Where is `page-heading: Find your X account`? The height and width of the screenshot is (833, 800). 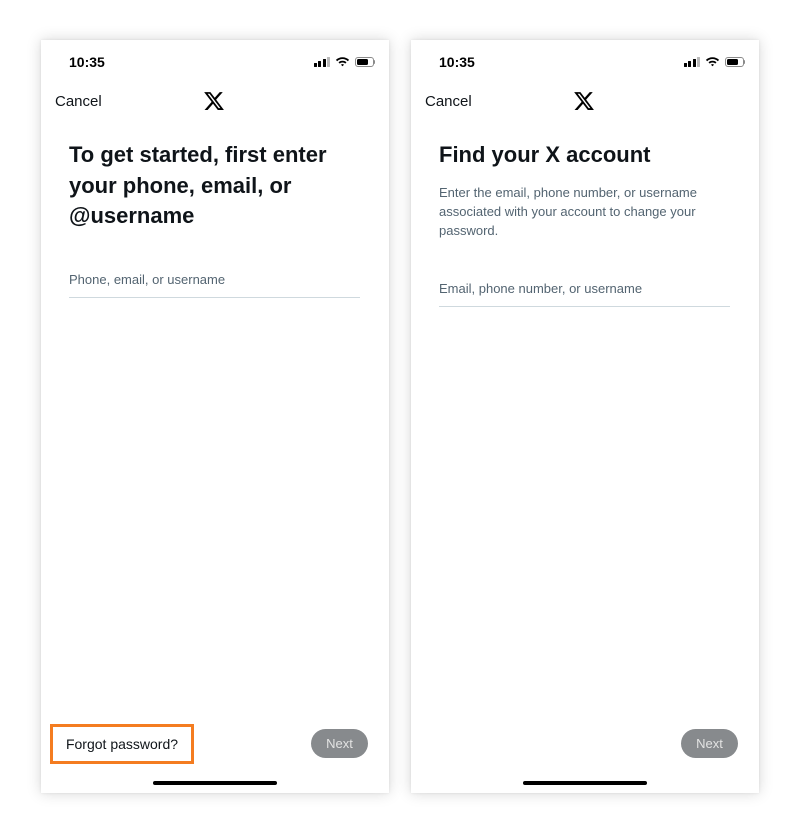 page-heading: Find your X account is located at coordinates (545, 154).